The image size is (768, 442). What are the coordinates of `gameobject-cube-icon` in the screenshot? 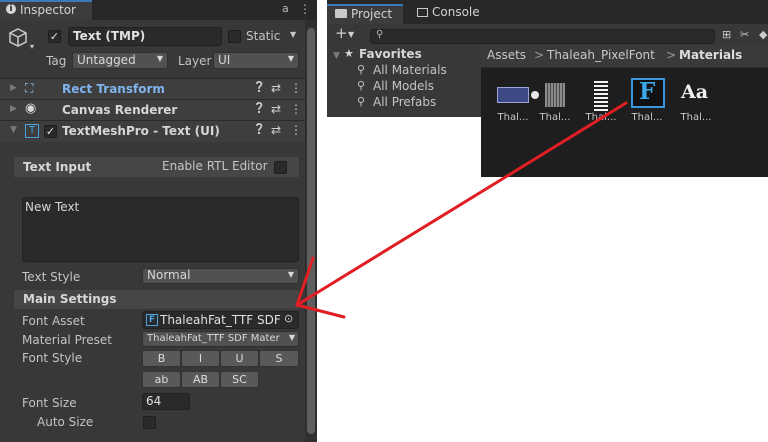 It's located at (18, 38).